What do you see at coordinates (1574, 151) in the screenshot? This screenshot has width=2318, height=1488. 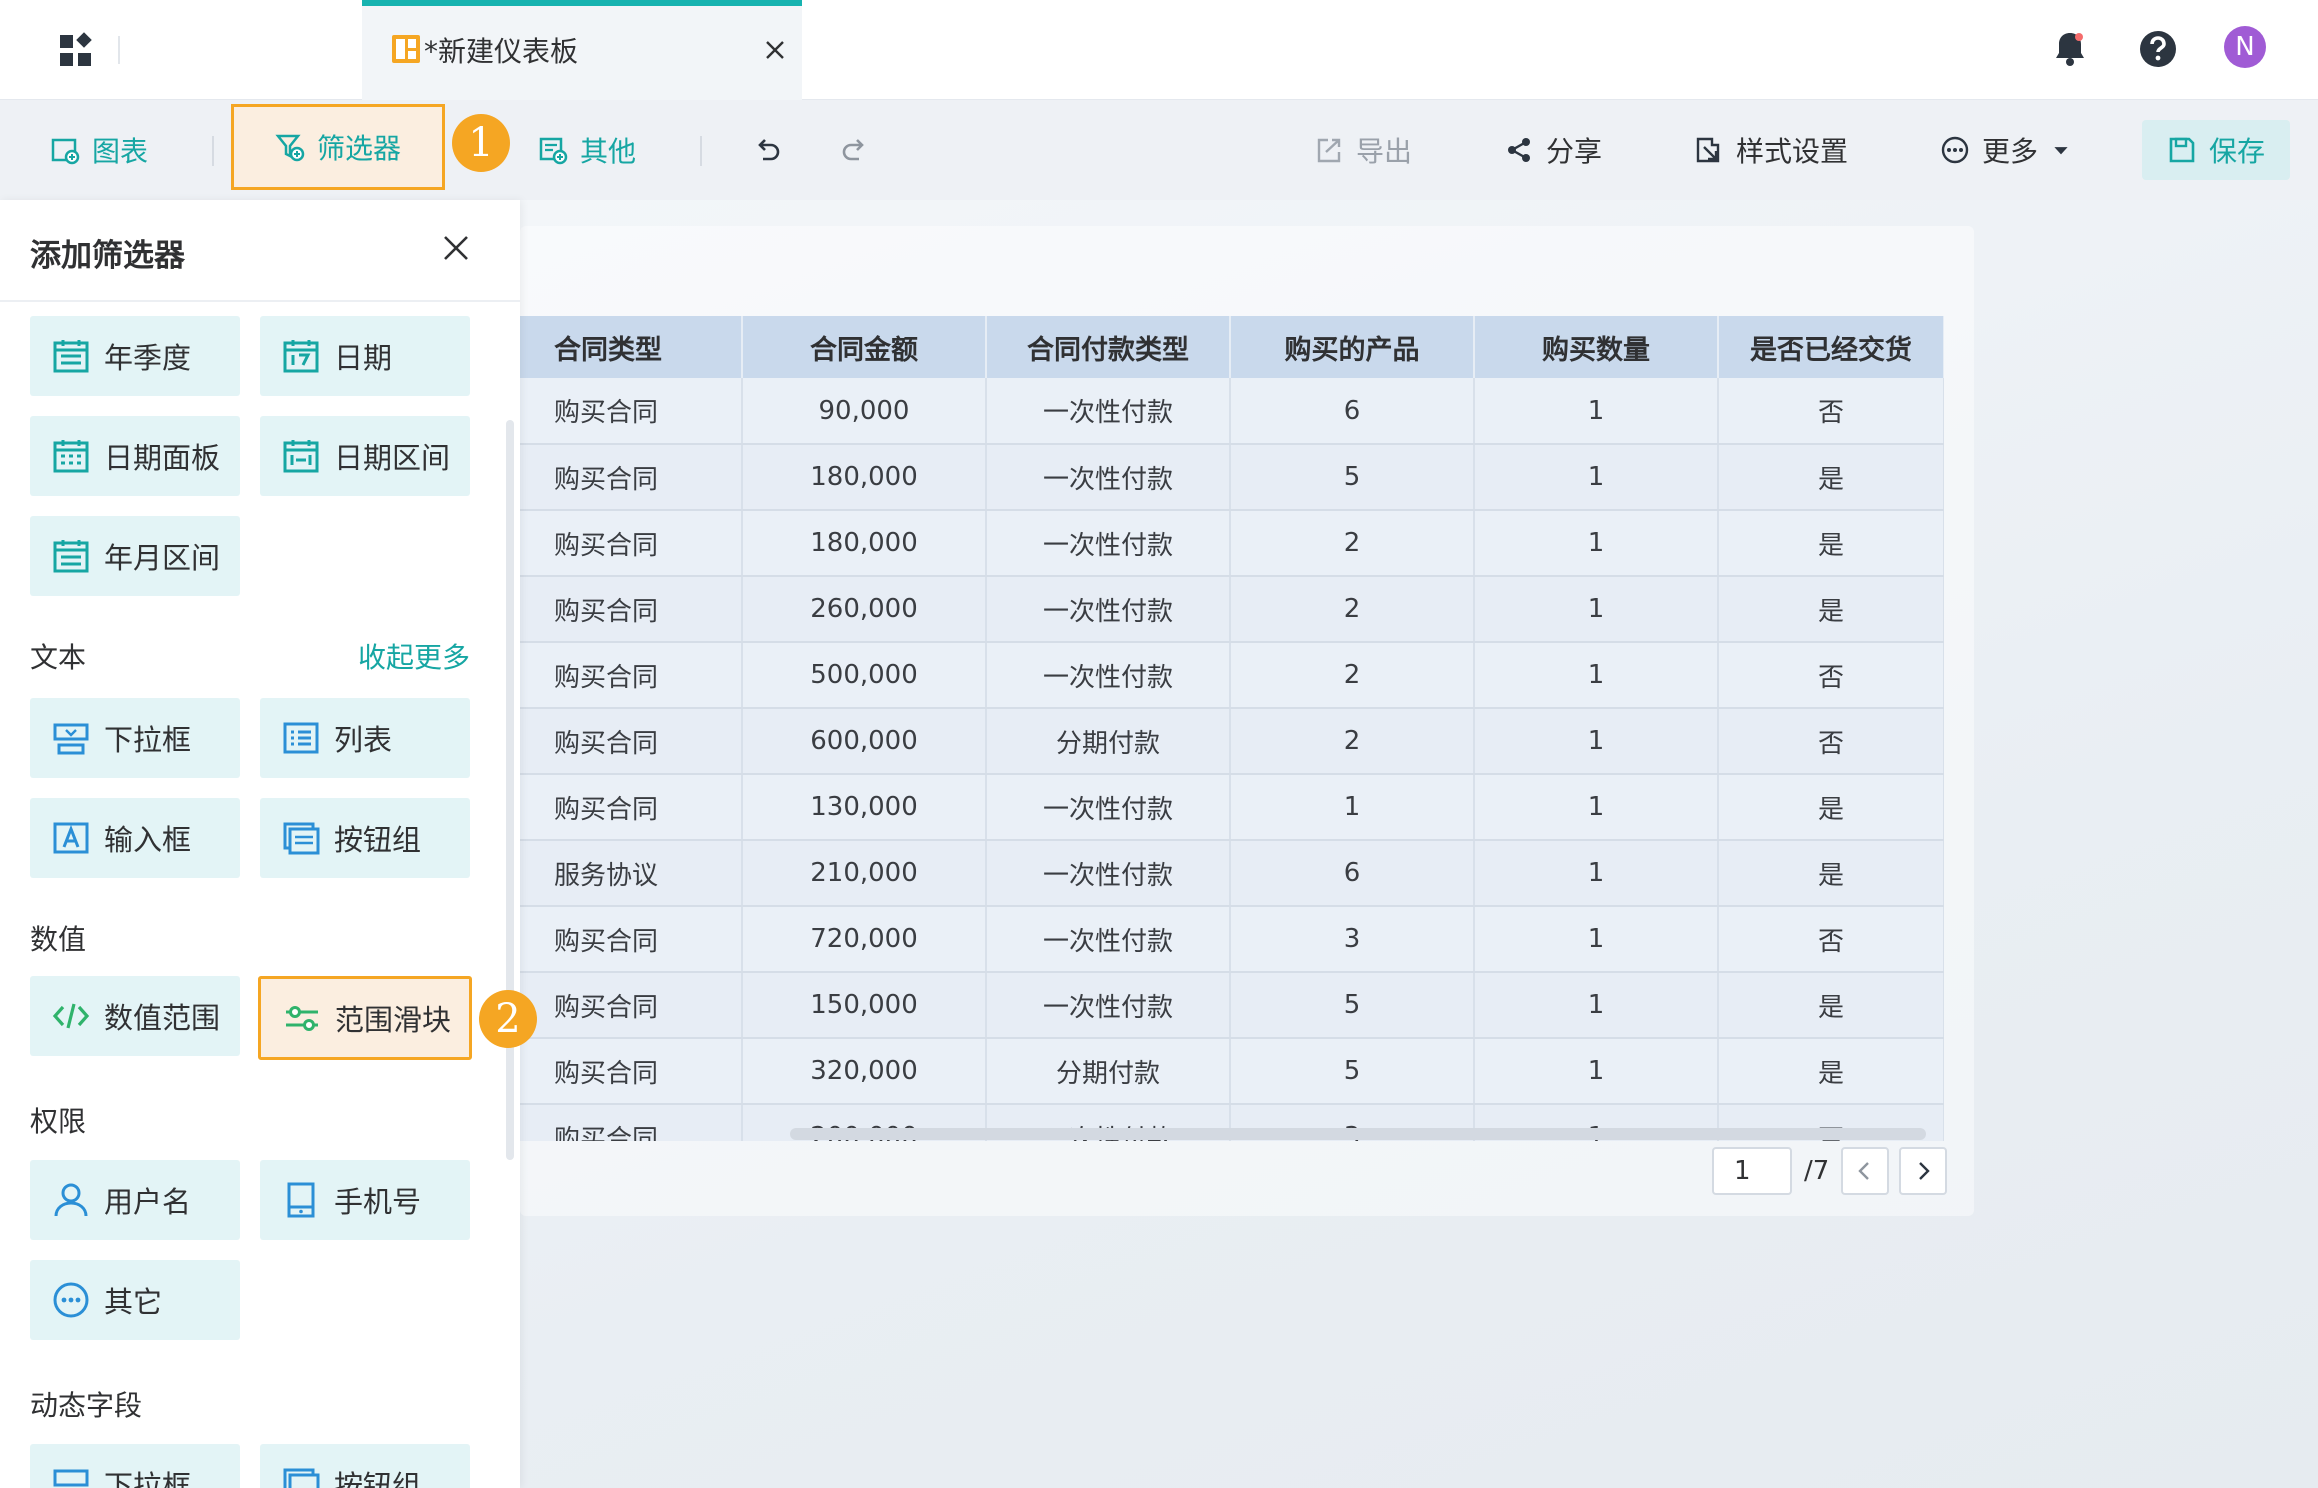 I see `share-label: 分享` at bounding box center [1574, 151].